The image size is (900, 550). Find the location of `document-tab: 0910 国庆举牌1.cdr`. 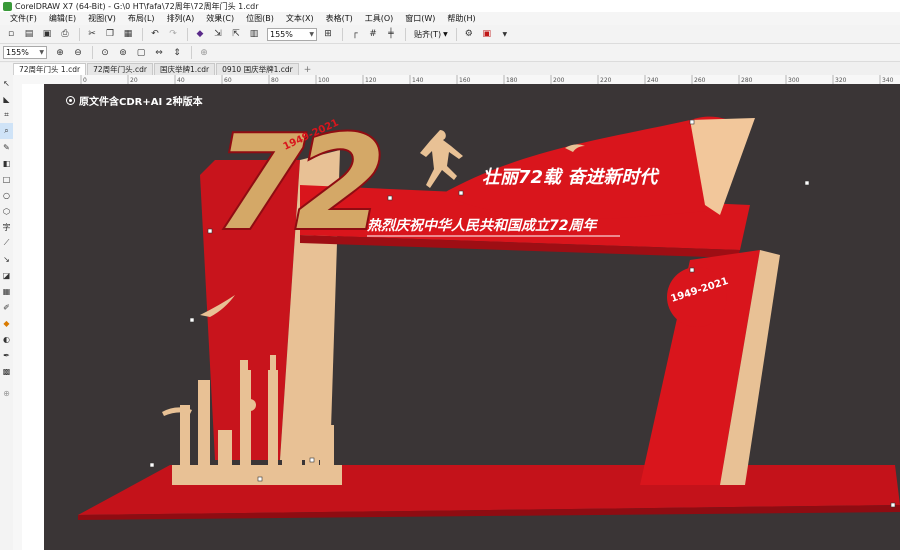

document-tab: 0910 国庆举牌1.cdr is located at coordinates (257, 69).